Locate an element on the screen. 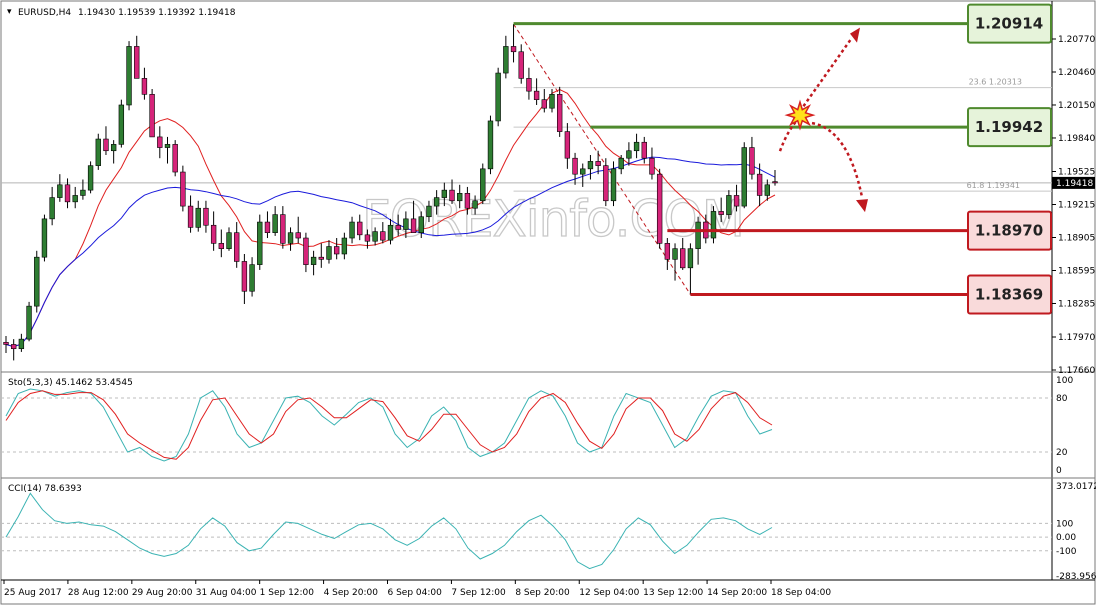 Image resolution: width=1096 pixels, height=609 pixels. cci-tick-label: 0.00 is located at coordinates (1066, 538).